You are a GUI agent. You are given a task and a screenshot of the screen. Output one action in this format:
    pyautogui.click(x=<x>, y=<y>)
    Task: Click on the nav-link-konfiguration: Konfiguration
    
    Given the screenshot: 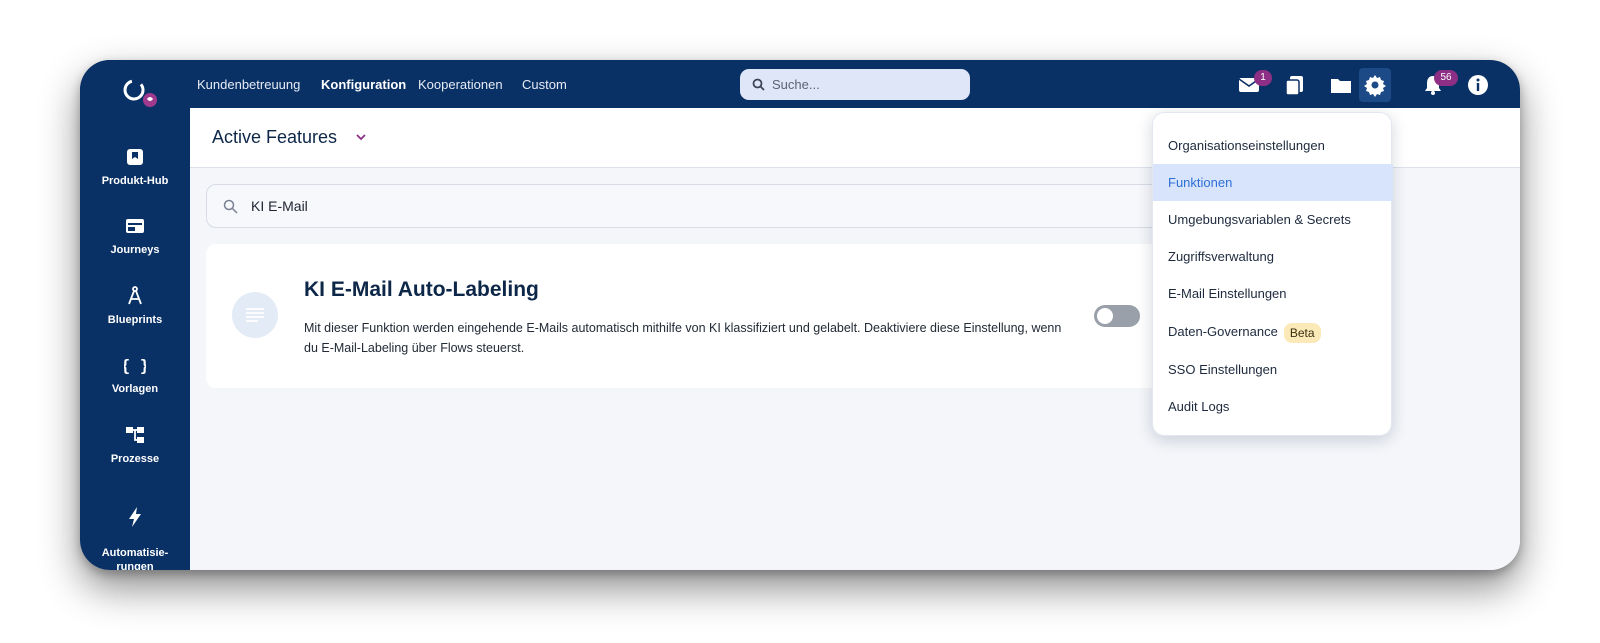 What is the action you would take?
    pyautogui.click(x=363, y=84)
    